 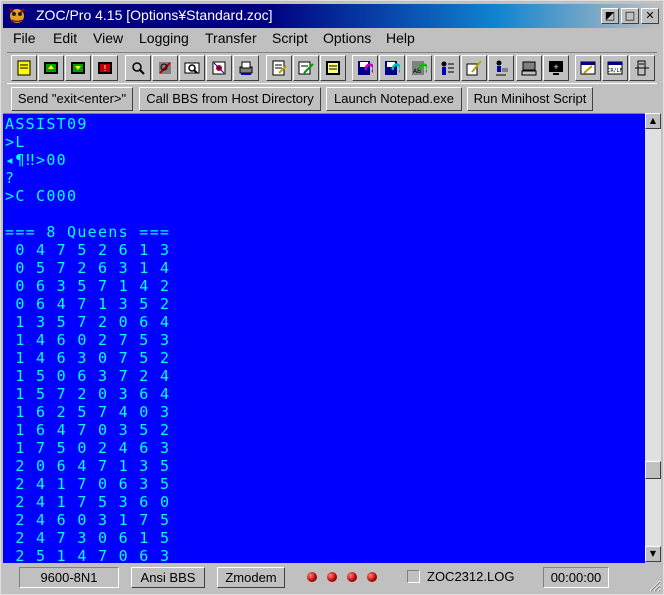 I want to click on terminal-line: 2 4 7 3 0 6 1 5, so click(x=88, y=538).